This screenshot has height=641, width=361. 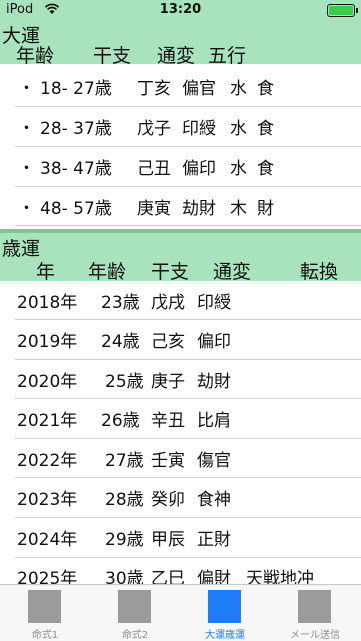 What do you see at coordinates (120, 303) in the screenshot?
I see `age: 23歳` at bounding box center [120, 303].